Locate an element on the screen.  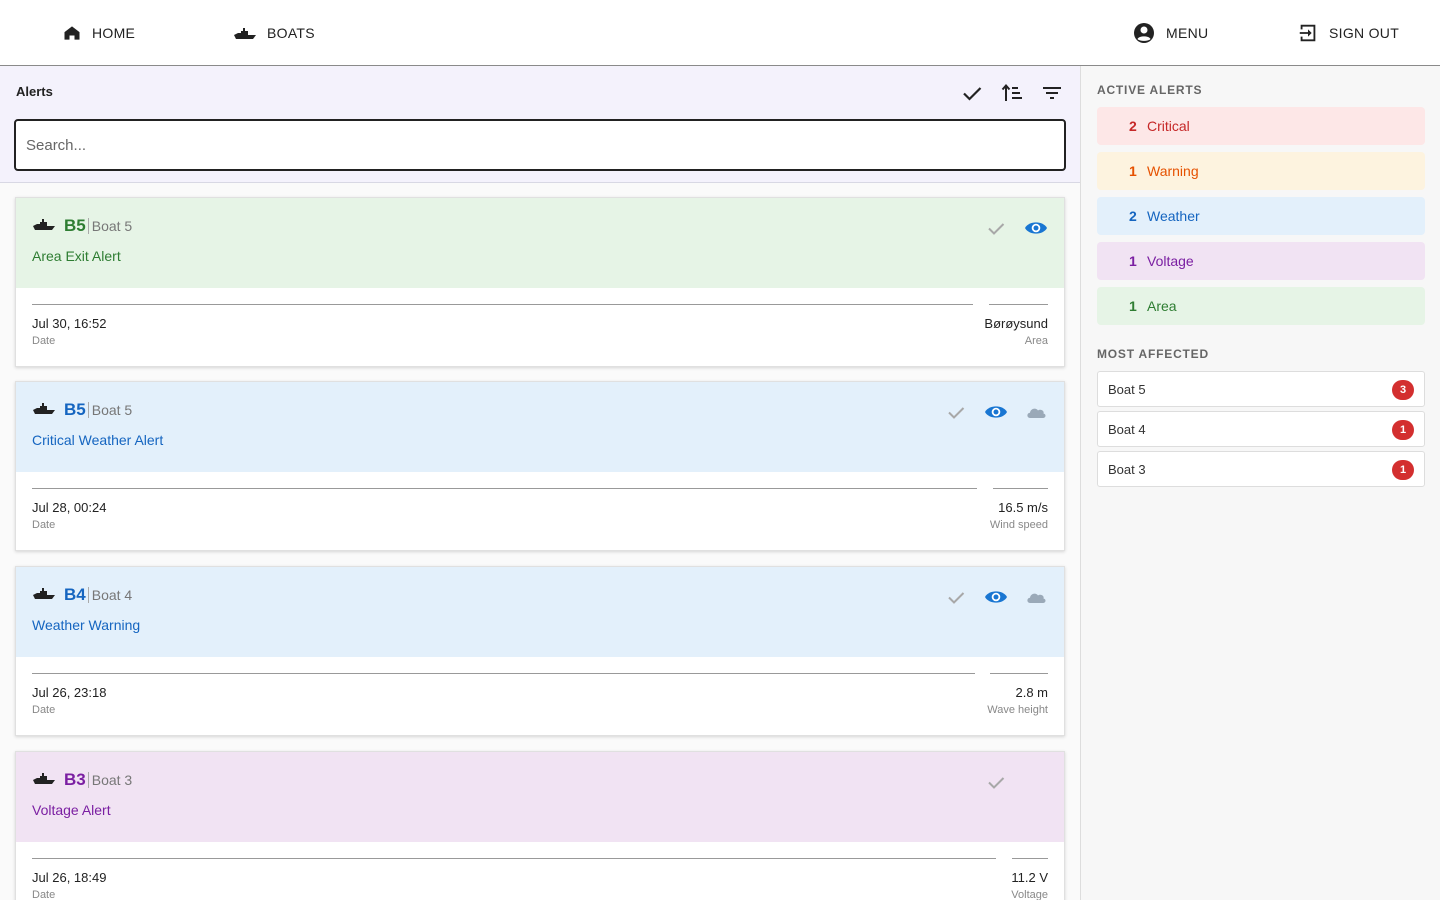
check-all-icon is located at coordinates (972, 93).